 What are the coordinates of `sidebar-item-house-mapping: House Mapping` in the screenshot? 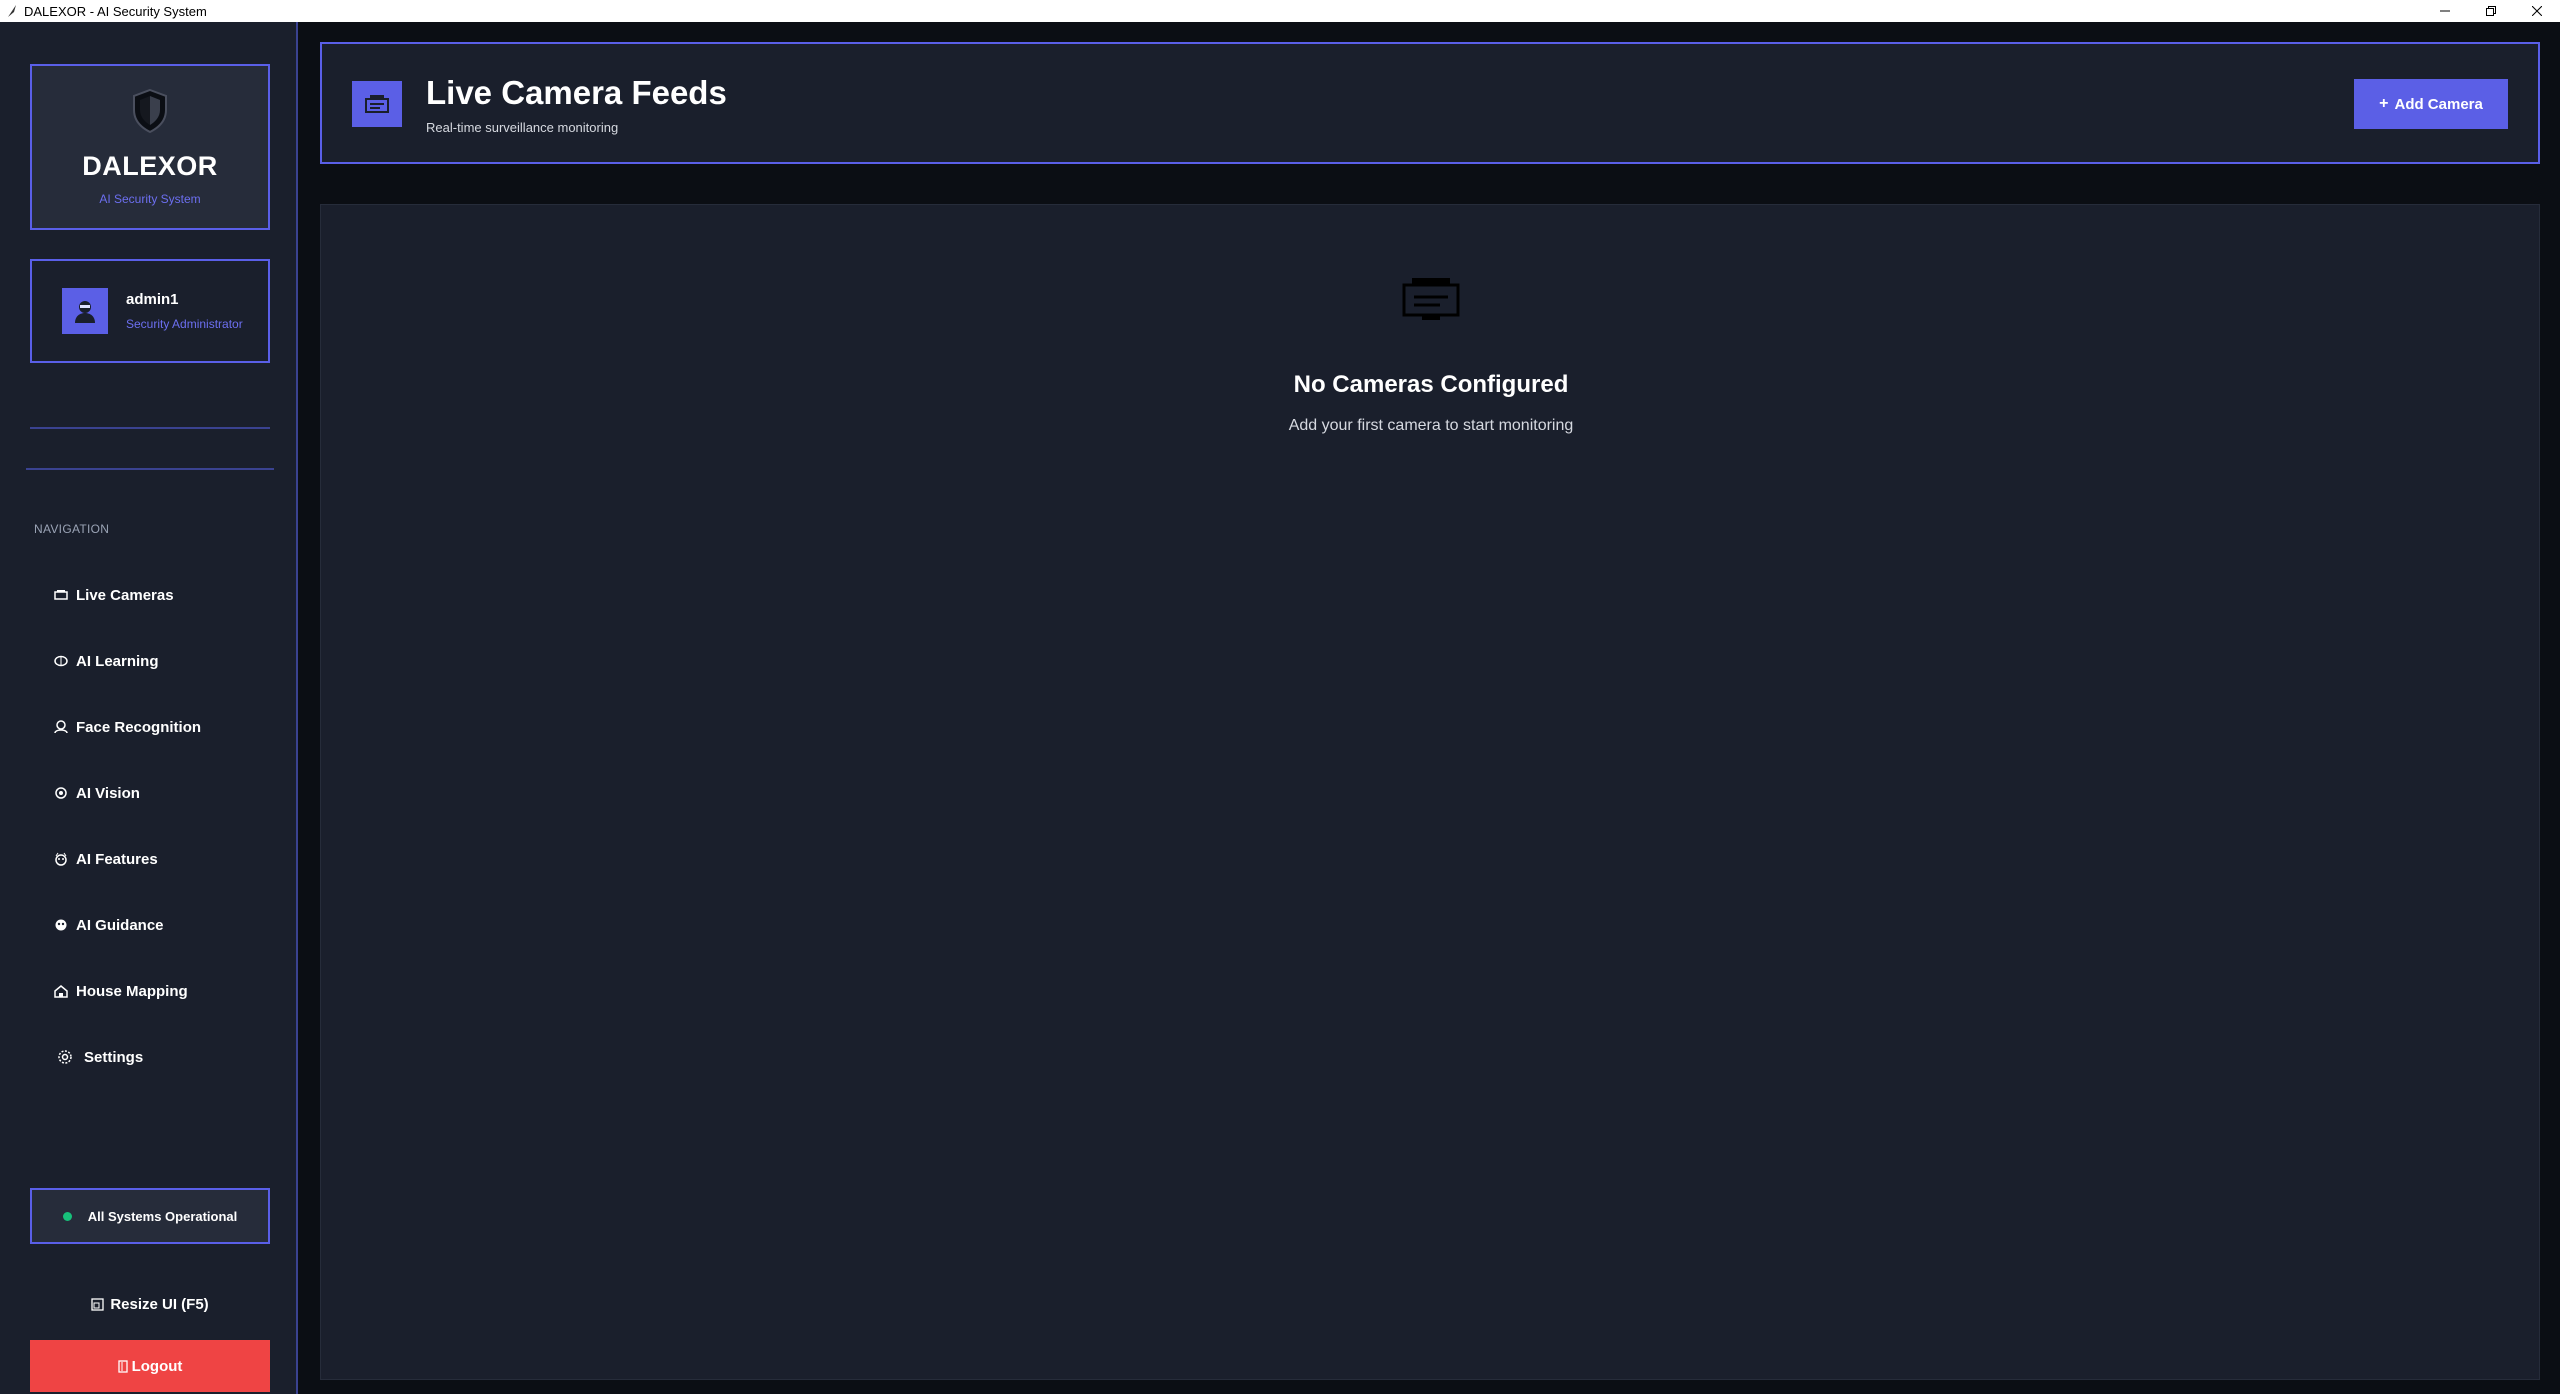 It's located at (150, 991).